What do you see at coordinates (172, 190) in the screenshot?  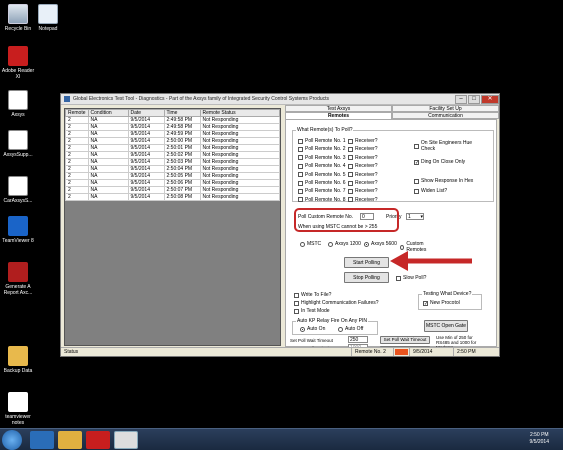 I see `table-row: 2 NA 9/5/2014 2:50:07 PM Not Responding` at bounding box center [172, 190].